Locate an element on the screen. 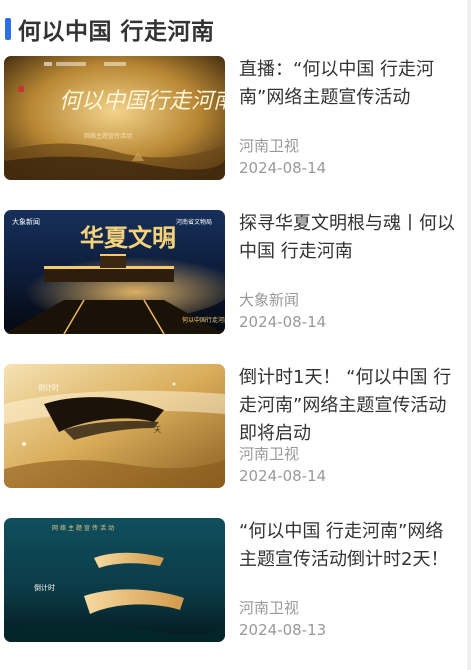 The image size is (471, 670). news-title-link: “何以中国 行走河南”网络主题宣传活动倒计时2天！ is located at coordinates (348, 546).